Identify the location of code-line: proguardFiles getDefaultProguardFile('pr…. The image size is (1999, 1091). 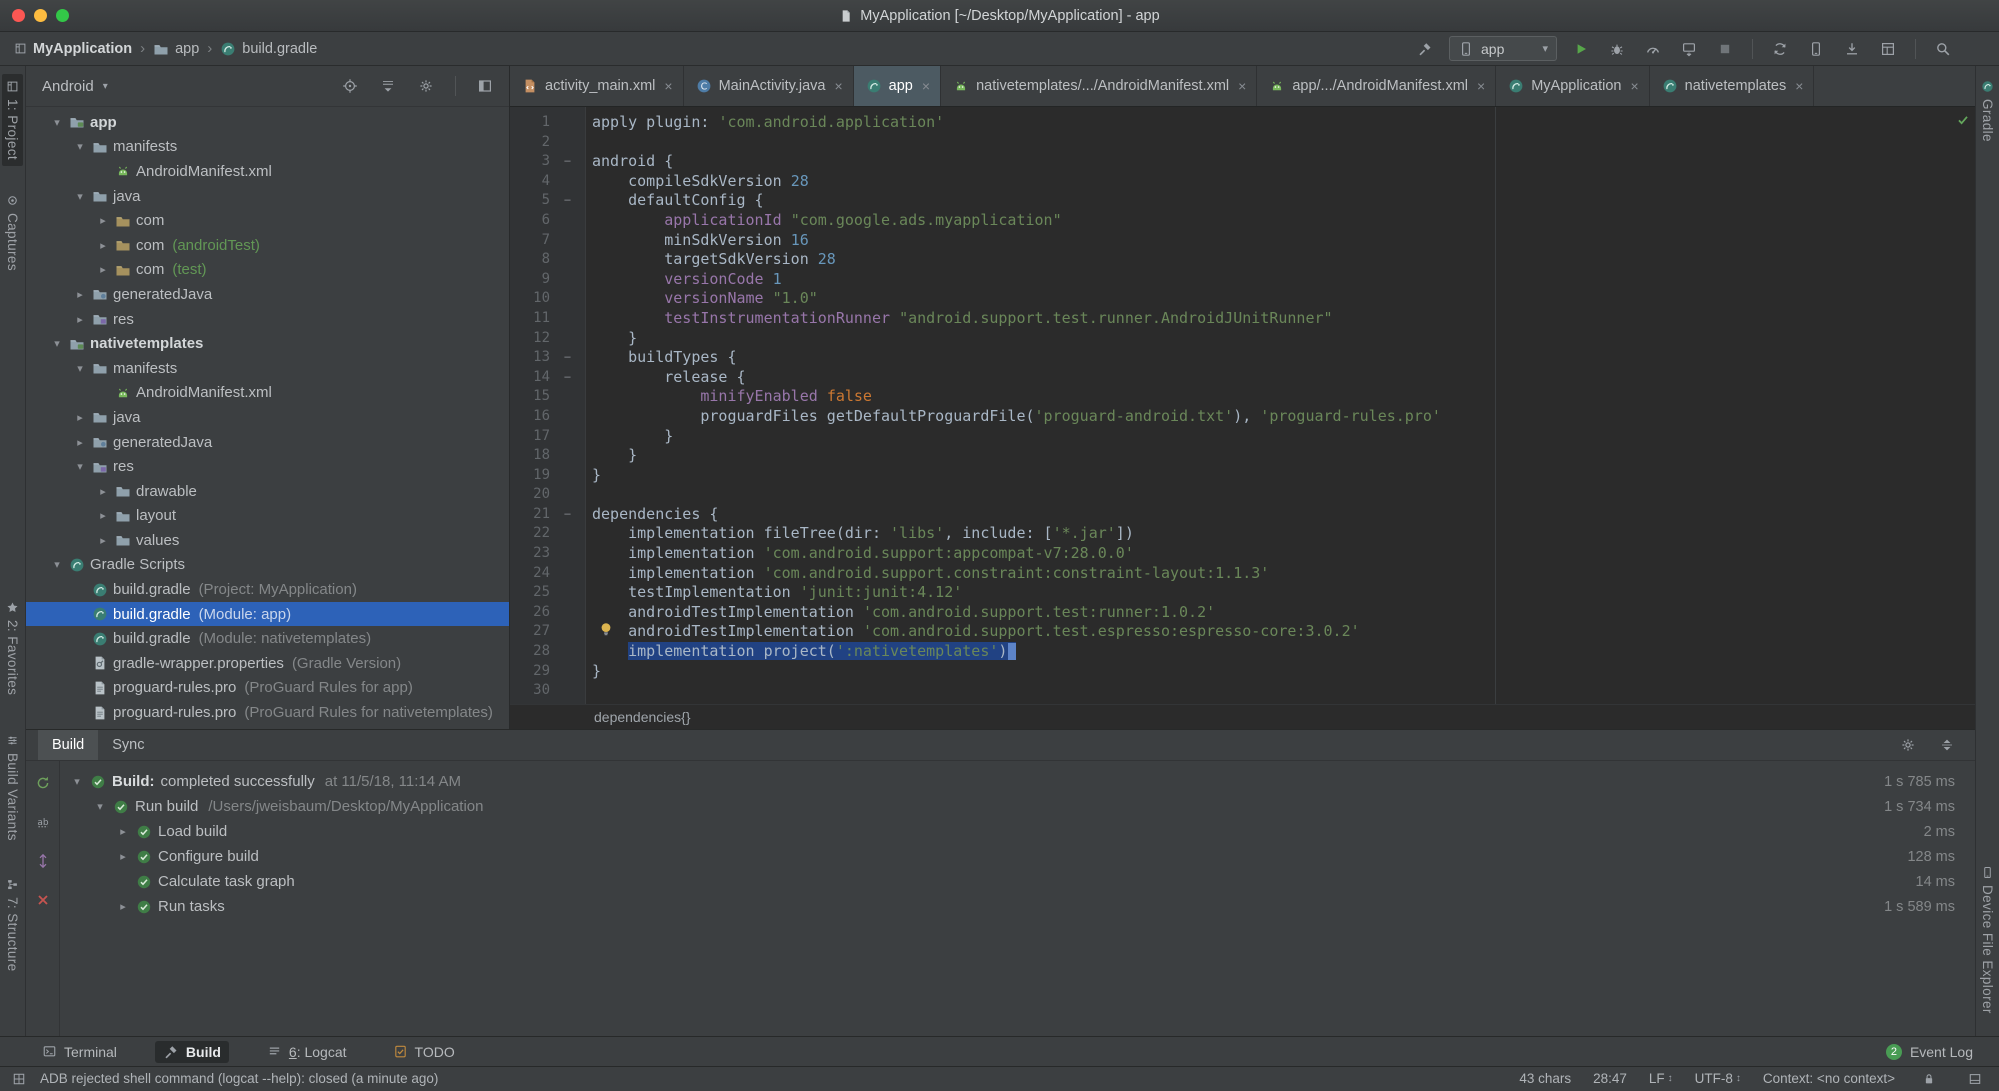
(1283, 417).